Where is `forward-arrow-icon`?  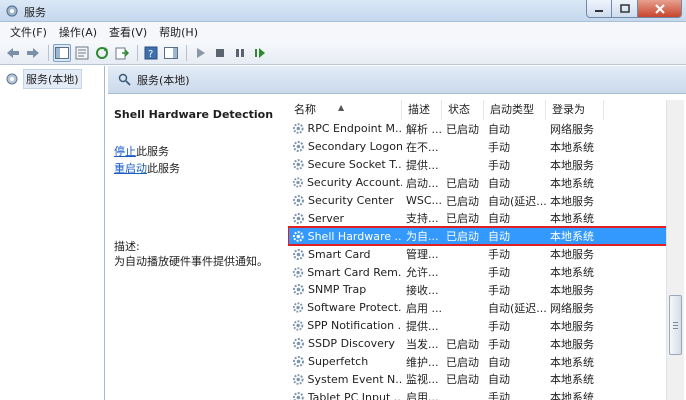
forward-arrow-icon is located at coordinates (33, 52).